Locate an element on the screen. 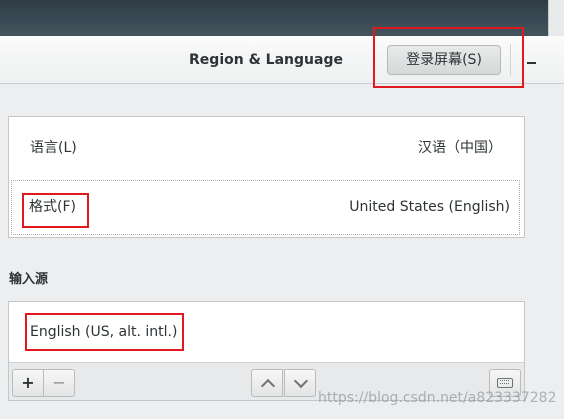 This screenshot has width=564, height=419. top-strip is located at coordinates (282, 18).